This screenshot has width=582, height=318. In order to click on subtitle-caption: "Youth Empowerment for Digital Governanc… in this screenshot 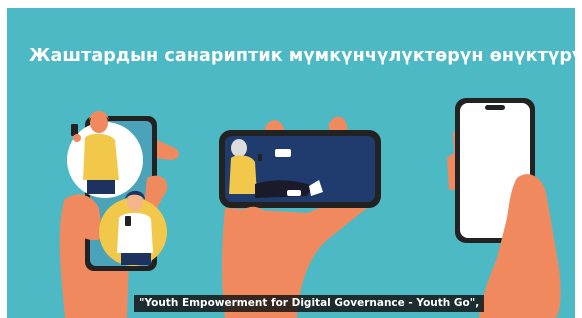, I will do `click(309, 303)`.